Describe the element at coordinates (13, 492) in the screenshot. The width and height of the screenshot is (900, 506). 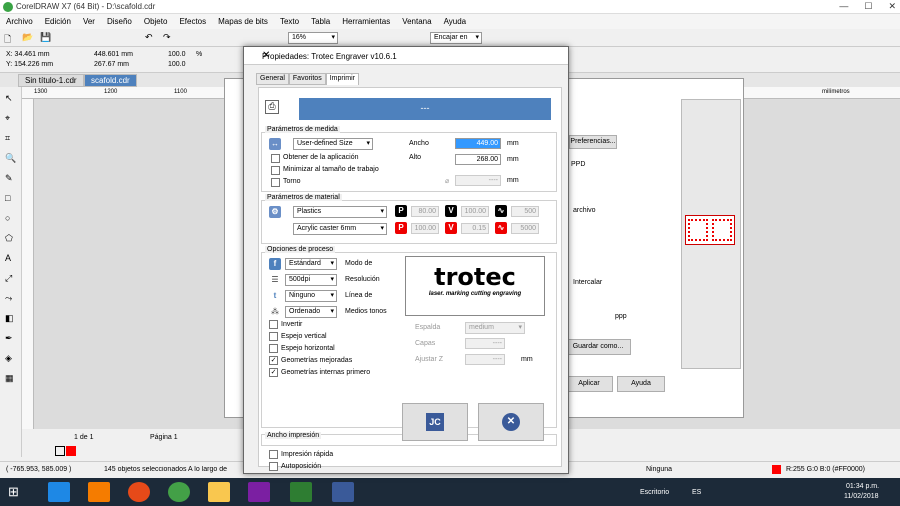
I see `windows-start-icon: ⊞` at that location.